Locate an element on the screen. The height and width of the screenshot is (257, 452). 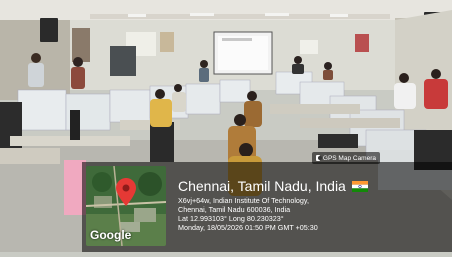
coordinates: Lat 12.993103° Long 80.230323° is located at coordinates (231, 218).